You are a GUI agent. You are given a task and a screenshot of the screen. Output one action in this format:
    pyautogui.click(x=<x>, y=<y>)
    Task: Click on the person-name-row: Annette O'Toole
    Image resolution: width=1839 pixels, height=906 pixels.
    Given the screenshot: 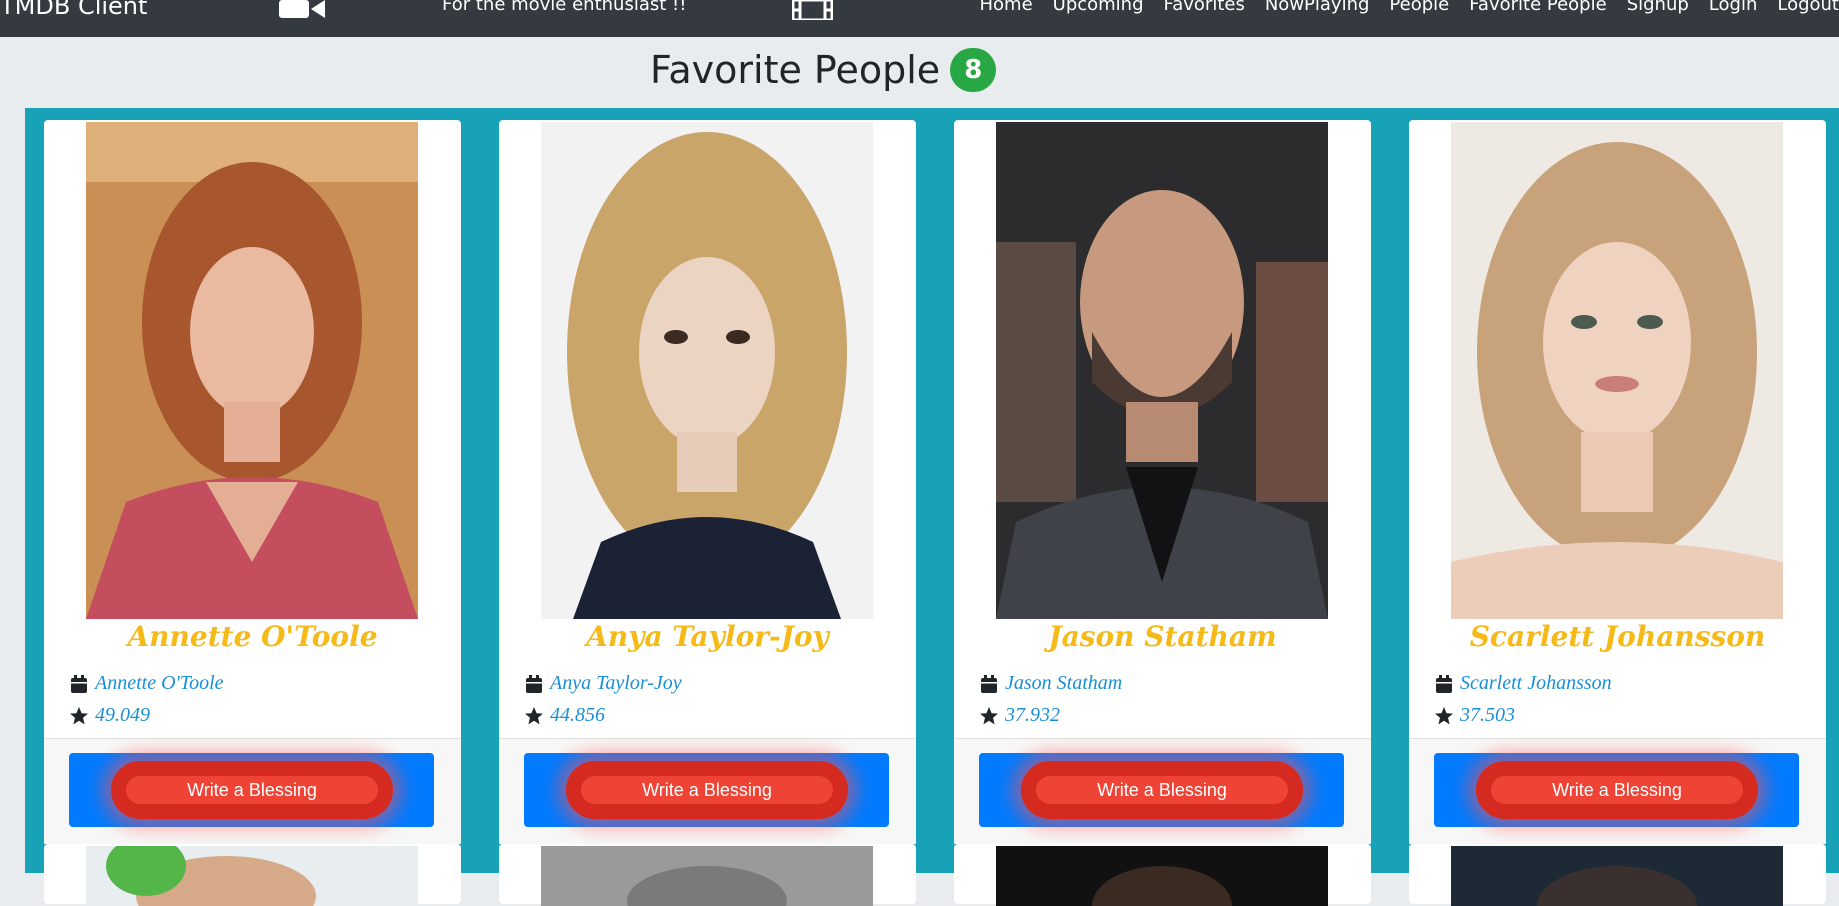 What is the action you would take?
    pyautogui.click(x=146, y=683)
    